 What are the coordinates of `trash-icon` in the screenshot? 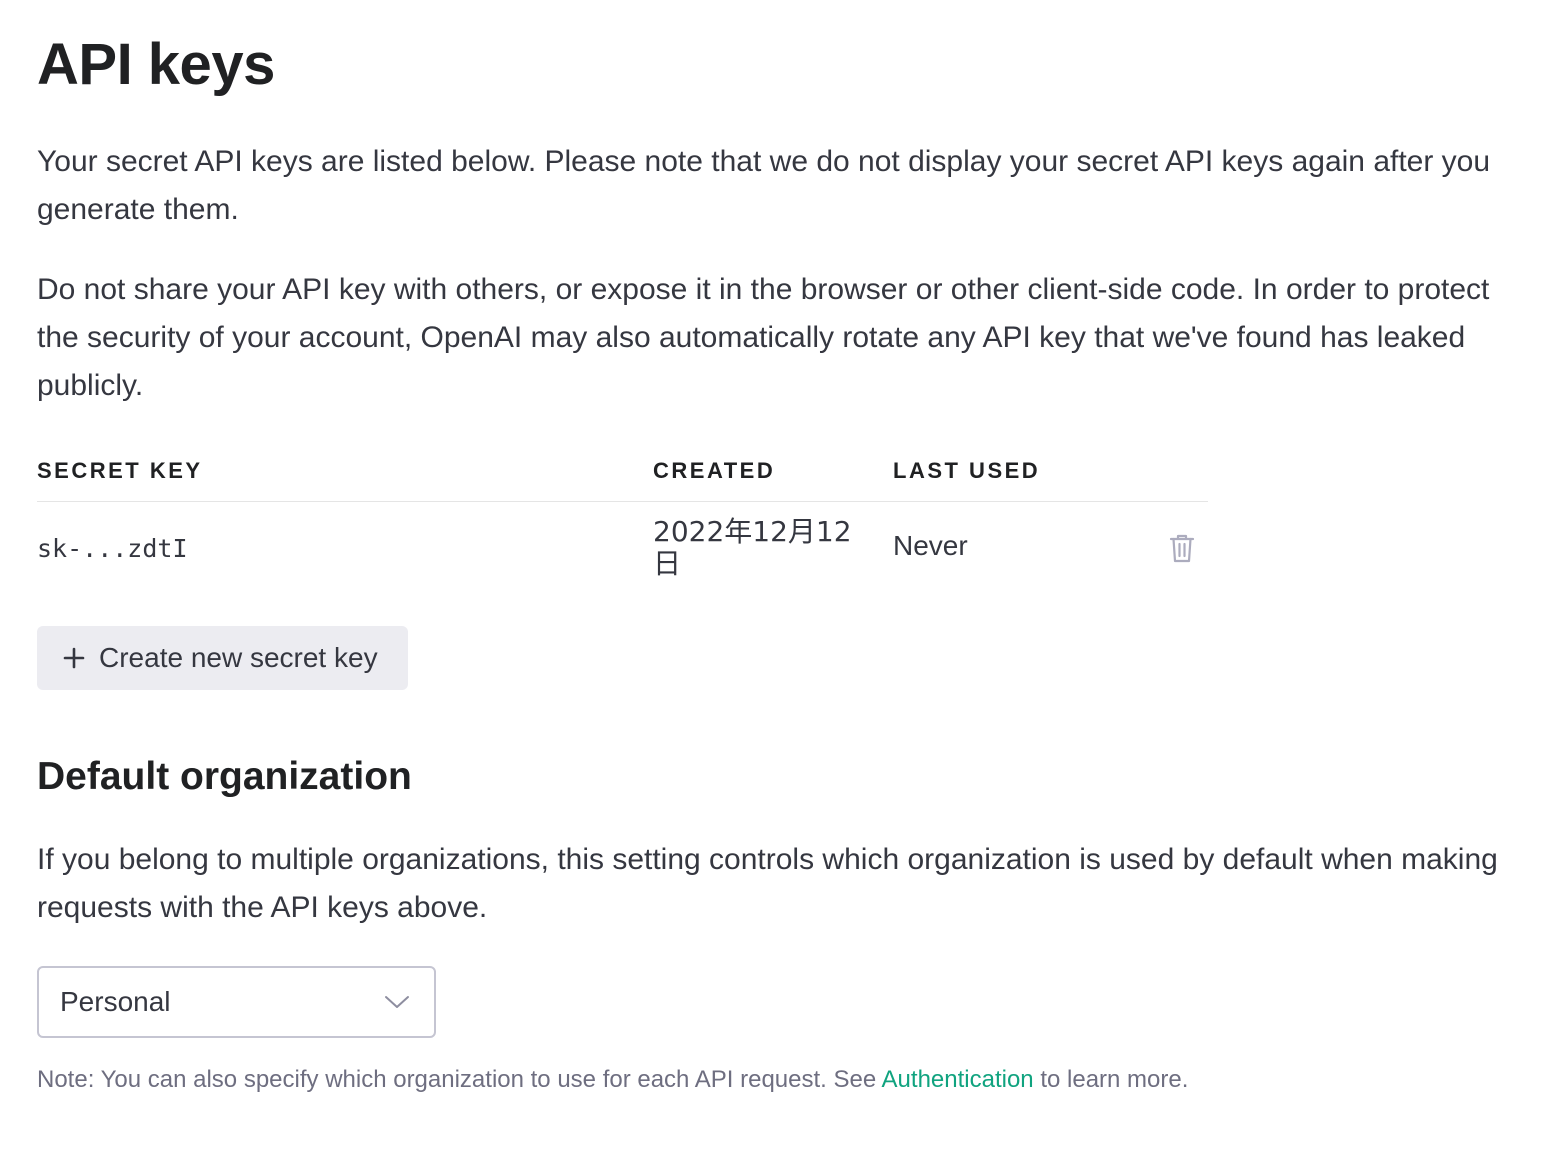 It's located at (1182, 548).